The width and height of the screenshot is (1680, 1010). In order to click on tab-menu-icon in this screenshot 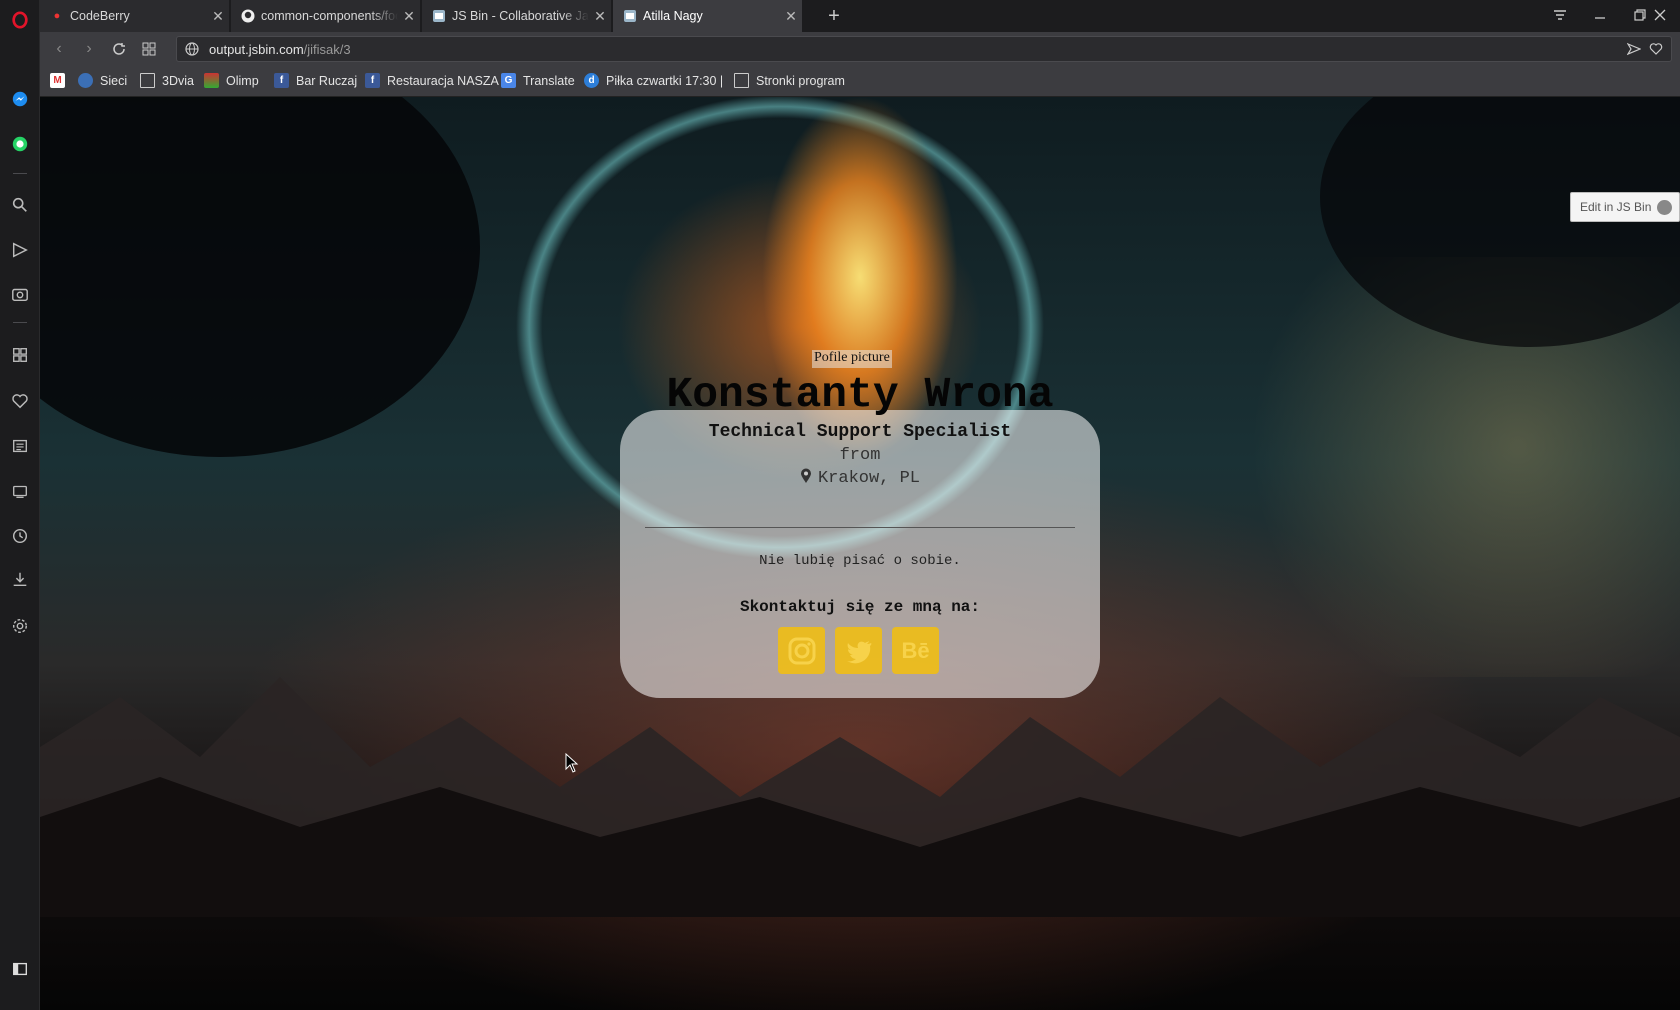, I will do `click(1560, 15)`.